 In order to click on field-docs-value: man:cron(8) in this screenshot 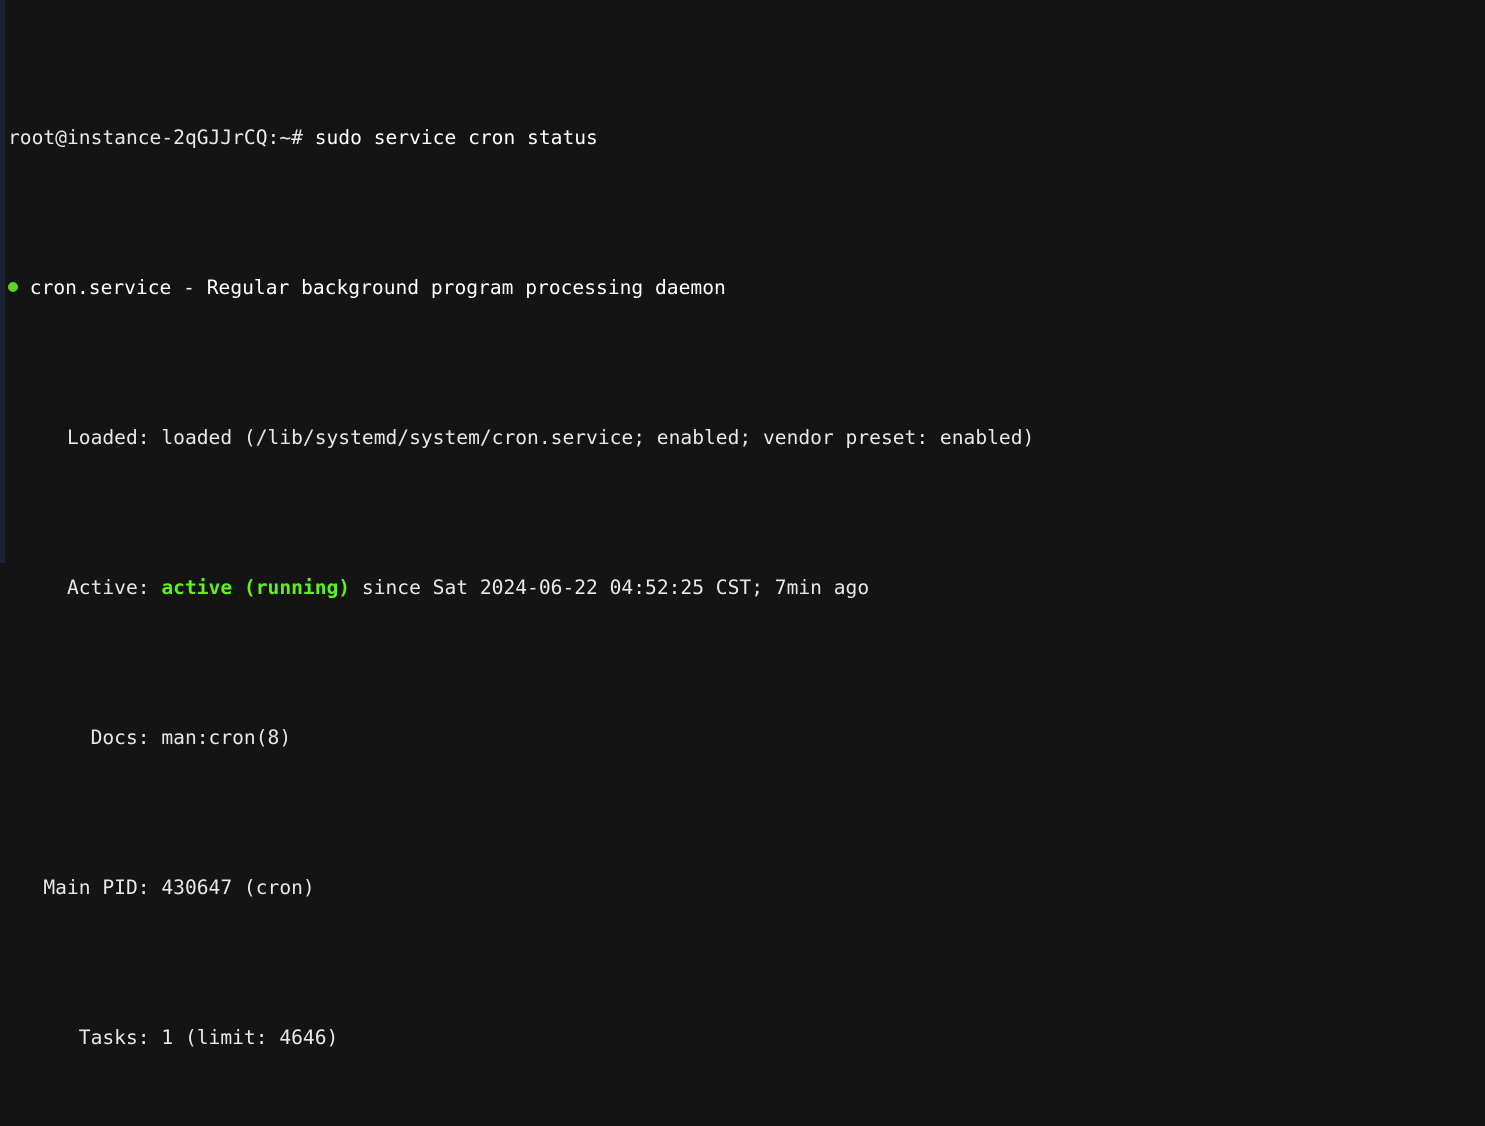, I will do `click(226, 737)`.